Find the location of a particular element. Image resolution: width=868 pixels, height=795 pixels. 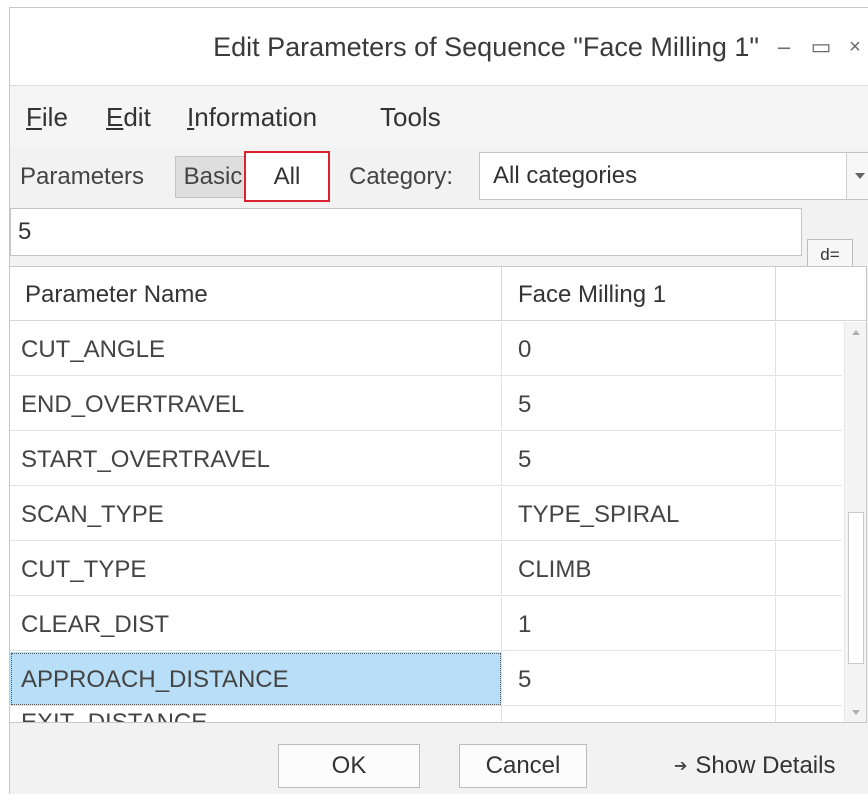

close-icon: × is located at coordinates (855, 47).